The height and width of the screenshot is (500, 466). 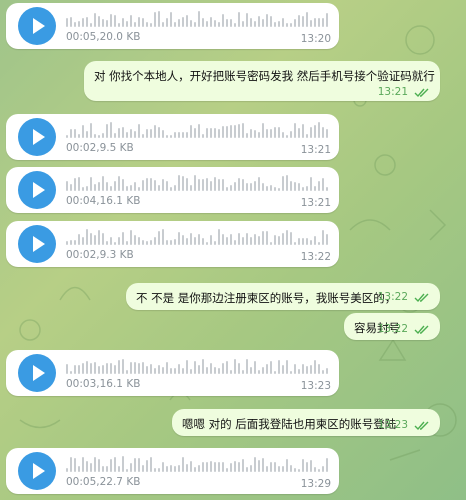 What do you see at coordinates (172, 244) in the screenshot?
I see `voice-message: 00:02,9.3 KB 13:22` at bounding box center [172, 244].